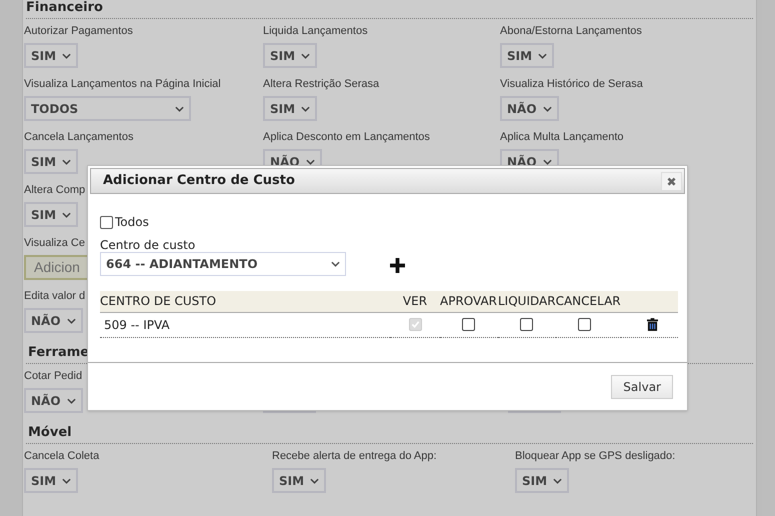 The height and width of the screenshot is (516, 775). What do you see at coordinates (59, 352) in the screenshot?
I see `section-heading: Ferrame` at bounding box center [59, 352].